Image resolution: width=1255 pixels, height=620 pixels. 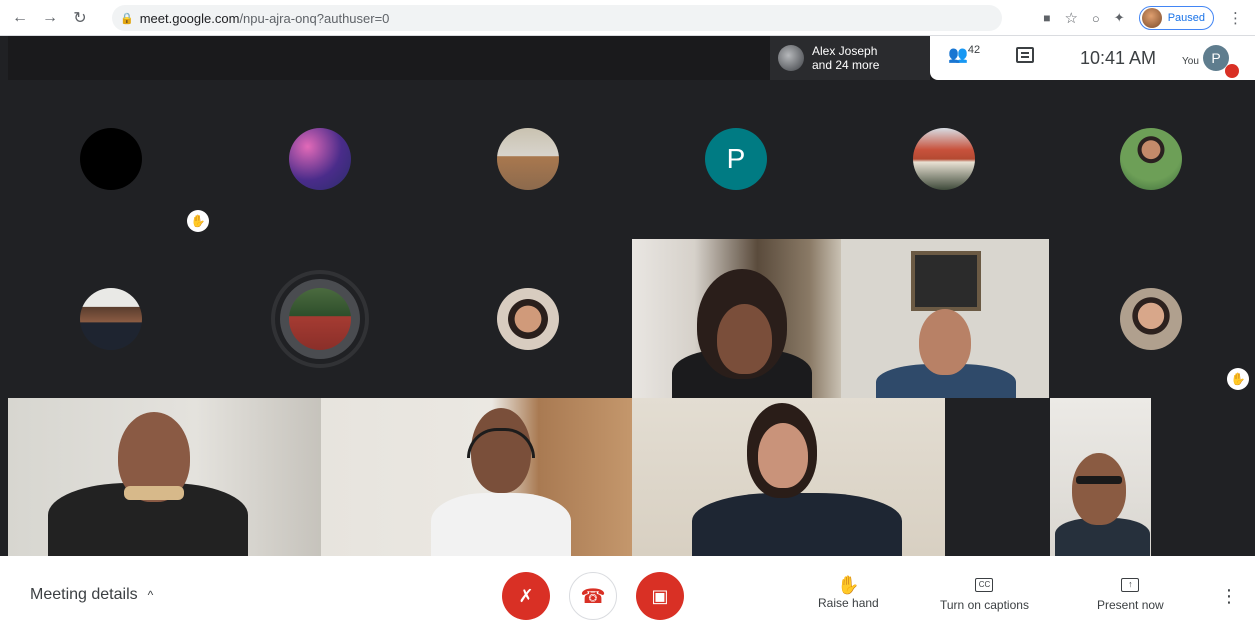 What do you see at coordinates (846, 65) in the screenshot?
I see `active-speaker-more: and 24 more` at bounding box center [846, 65].